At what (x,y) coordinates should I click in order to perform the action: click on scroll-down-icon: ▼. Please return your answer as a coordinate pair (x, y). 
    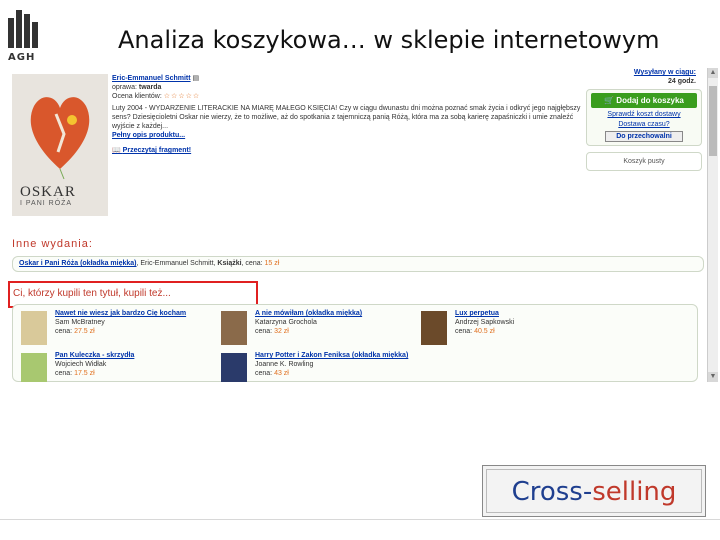
    Looking at the image, I should click on (713, 377).